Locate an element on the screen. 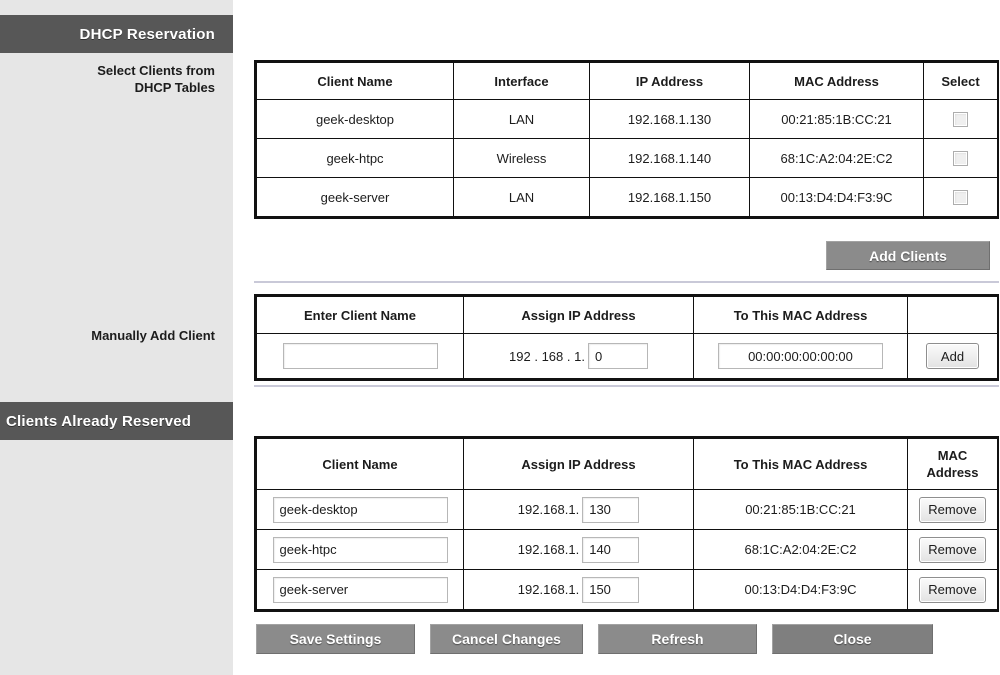 Image resolution: width=1000 pixels, height=675 pixels. column-header-enter-client-name: Enter Client Name is located at coordinates (360, 315).